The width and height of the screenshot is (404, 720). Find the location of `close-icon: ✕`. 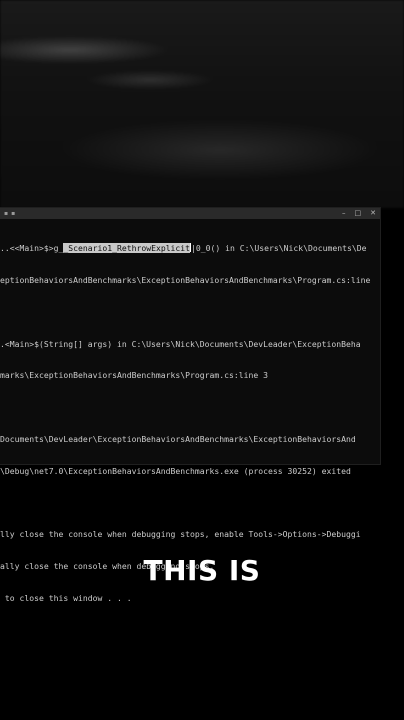

close-icon: ✕ is located at coordinates (373, 213).